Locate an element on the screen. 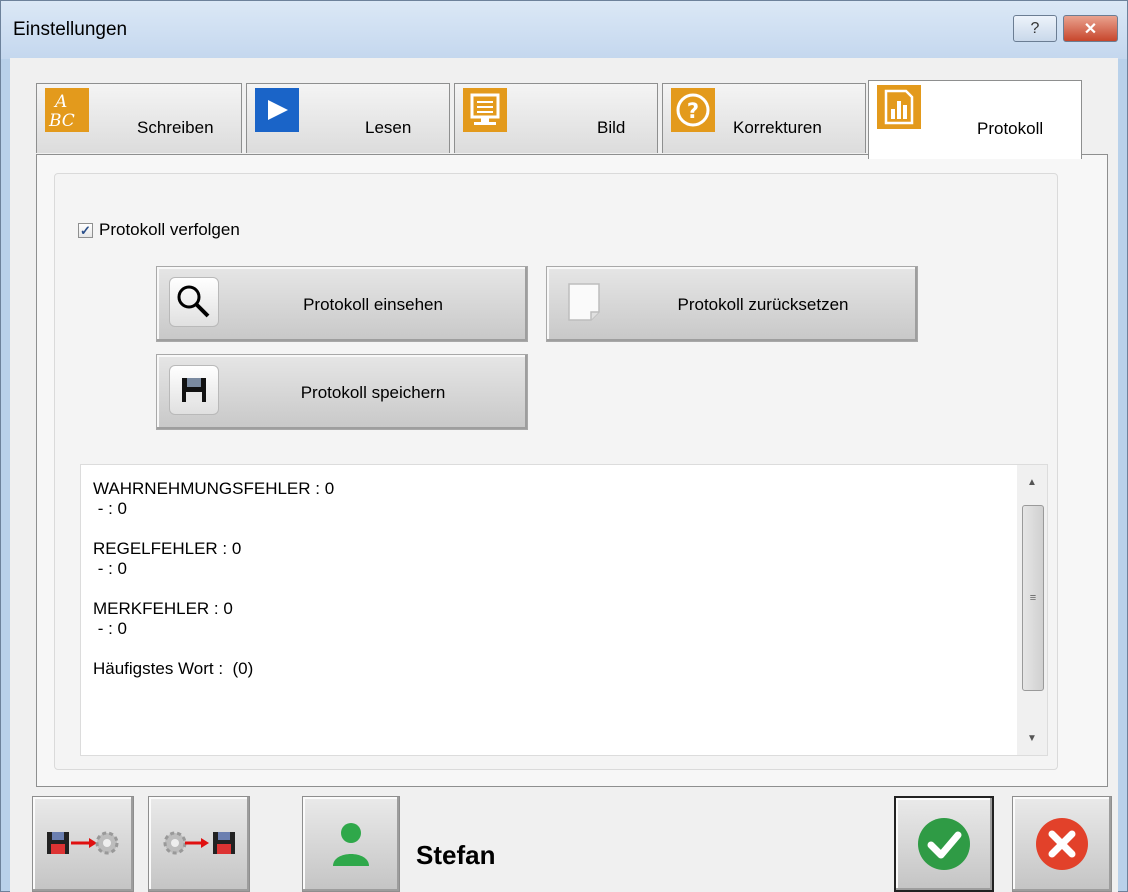 This screenshot has height=892, width=1128. monitor-icon is located at coordinates (485, 110).